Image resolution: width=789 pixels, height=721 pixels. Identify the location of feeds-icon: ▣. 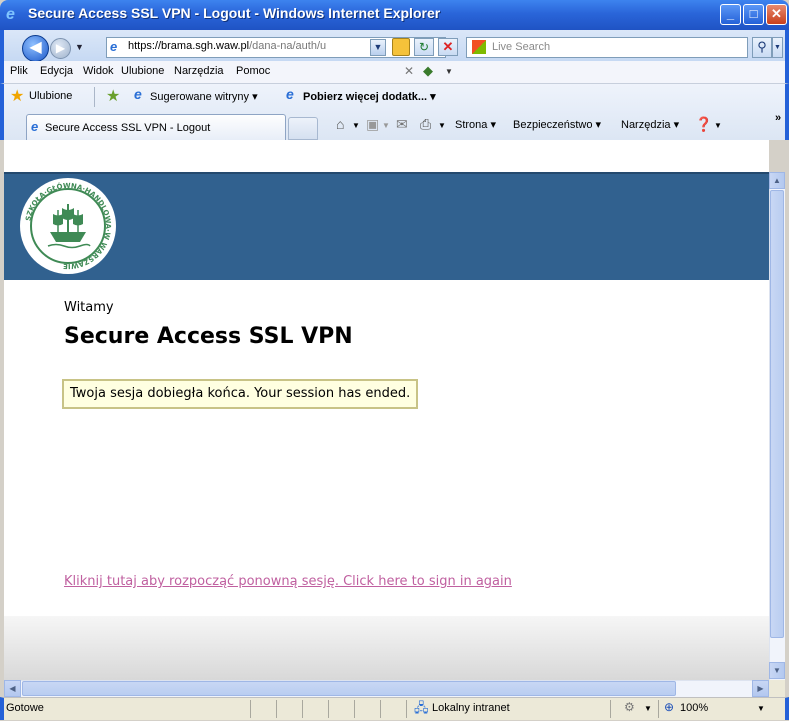
(372, 124).